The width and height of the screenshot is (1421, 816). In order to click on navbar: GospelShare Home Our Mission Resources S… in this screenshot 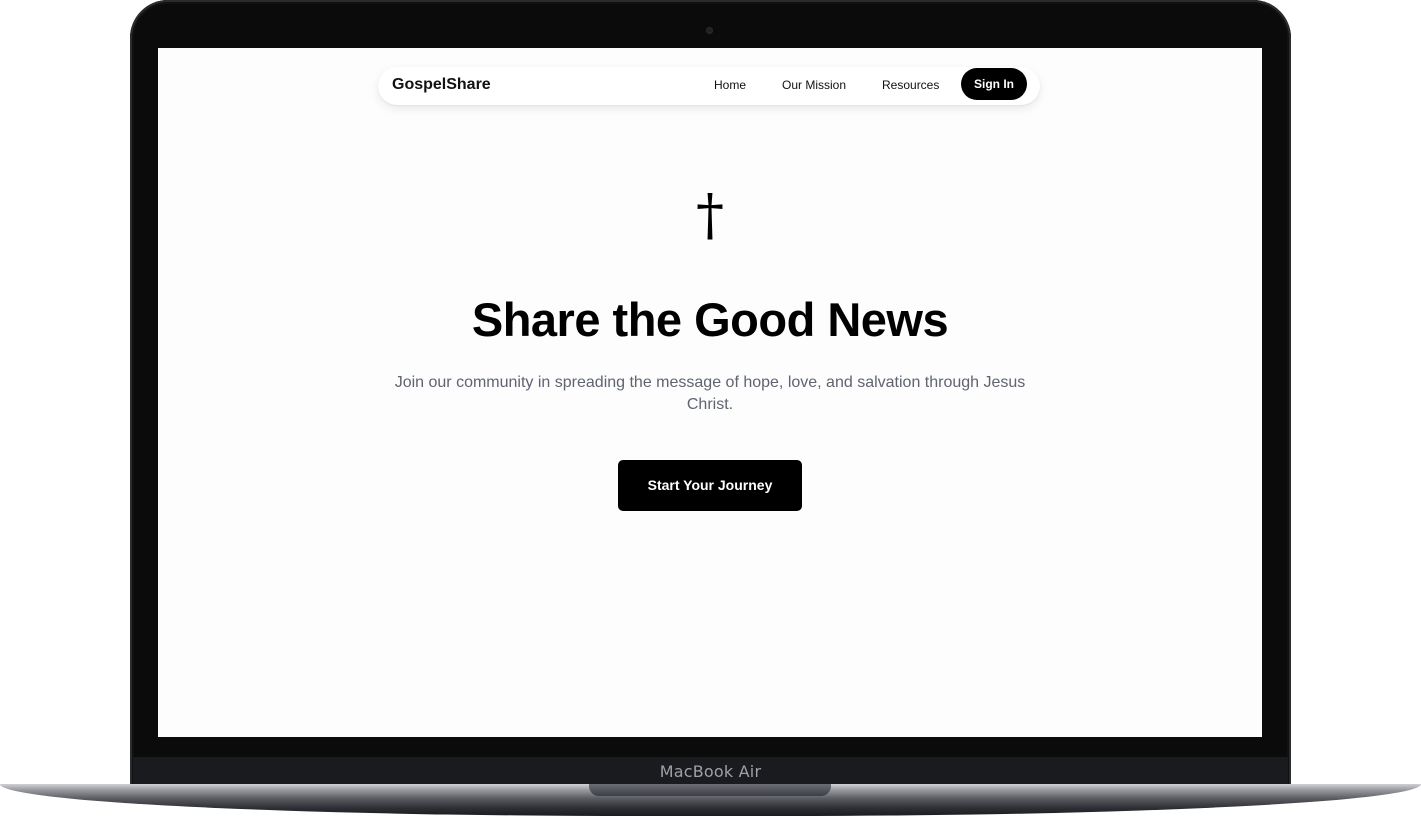, I will do `click(709, 86)`.